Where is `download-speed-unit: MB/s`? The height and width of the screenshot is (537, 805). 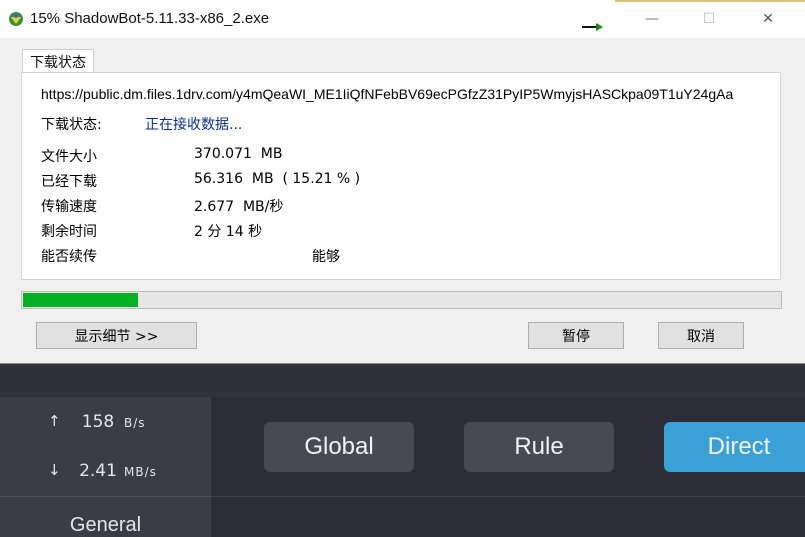 download-speed-unit: MB/s is located at coordinates (140, 472).